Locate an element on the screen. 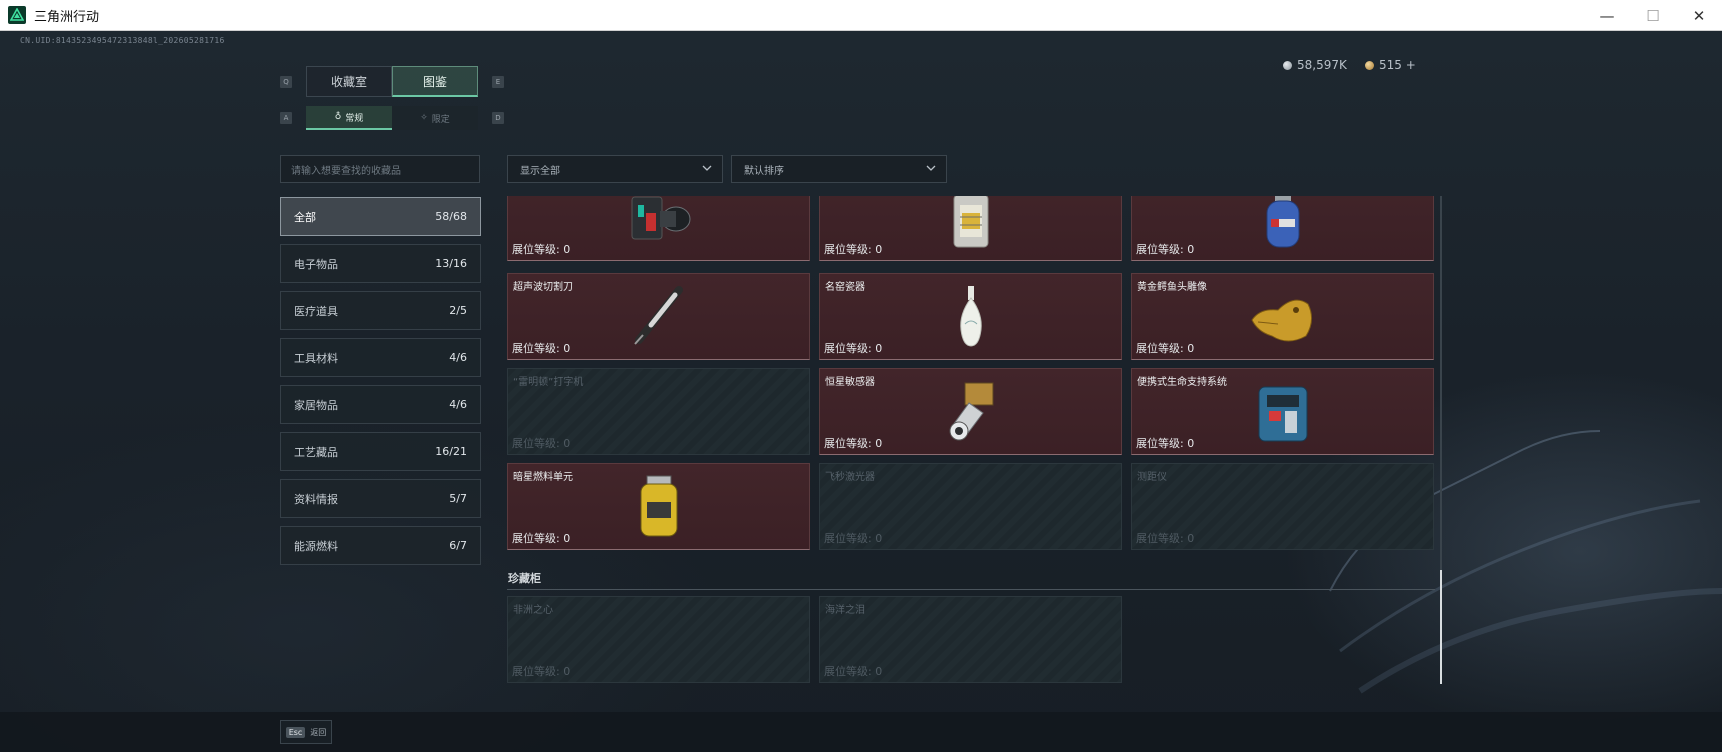 This screenshot has width=1722, height=752. key-hint-e: E is located at coordinates (498, 82).